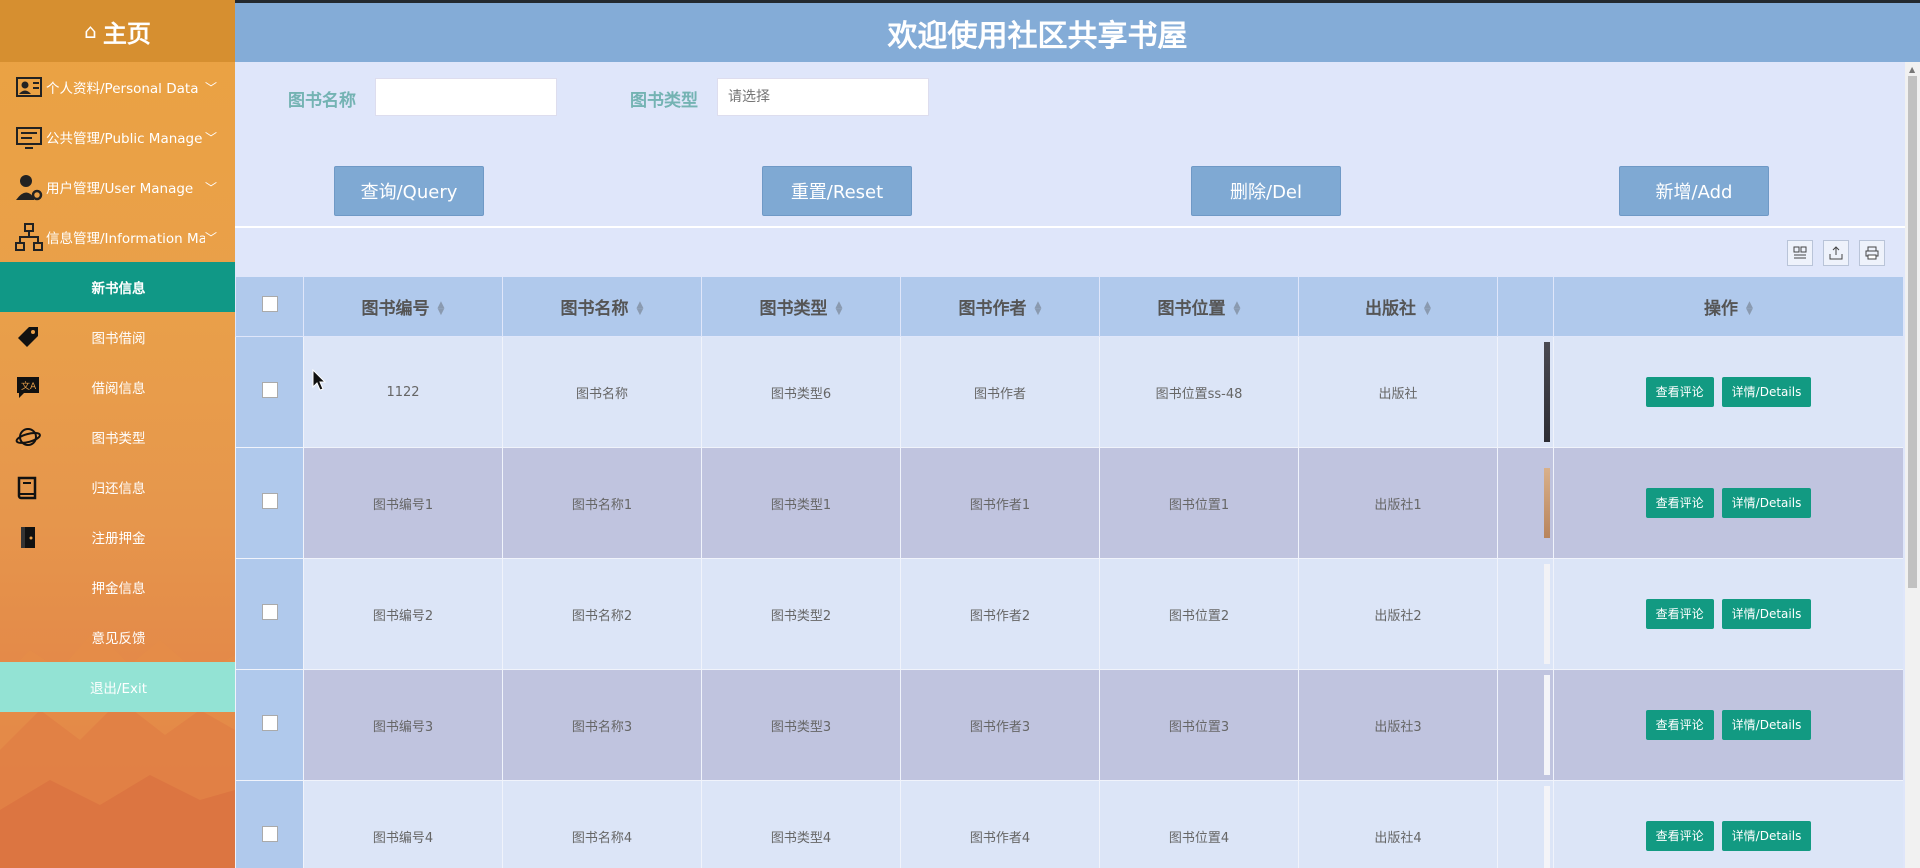 The image size is (1920, 868). I want to click on book-type-select, so click(823, 97).